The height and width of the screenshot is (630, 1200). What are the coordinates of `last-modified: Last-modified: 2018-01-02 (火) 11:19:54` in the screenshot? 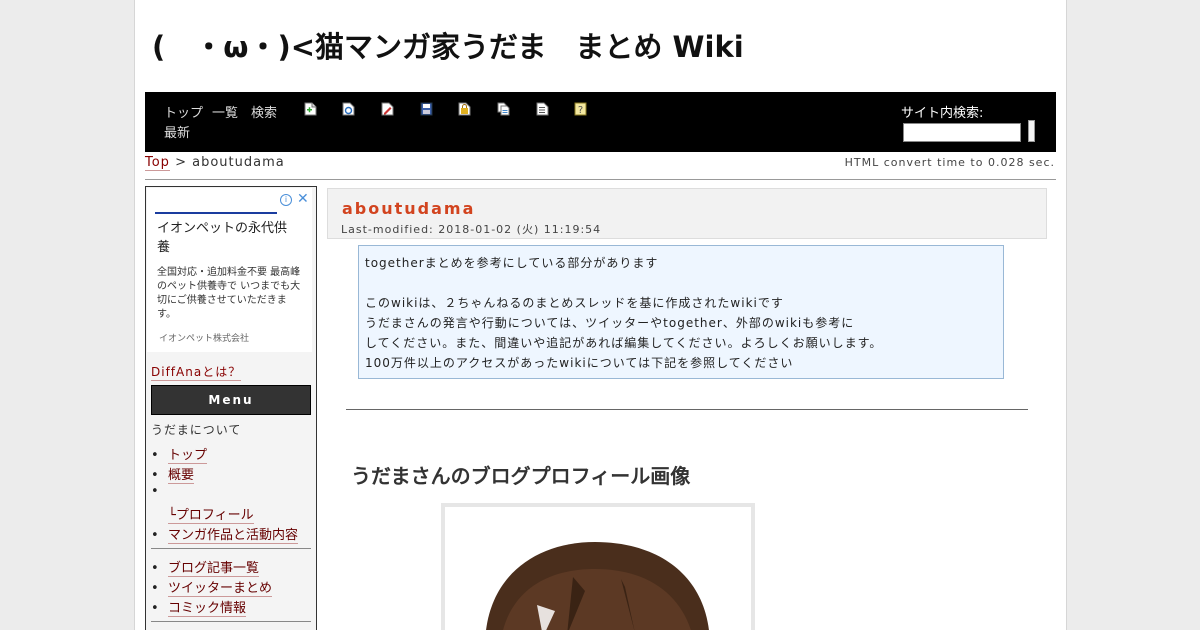 It's located at (471, 229).